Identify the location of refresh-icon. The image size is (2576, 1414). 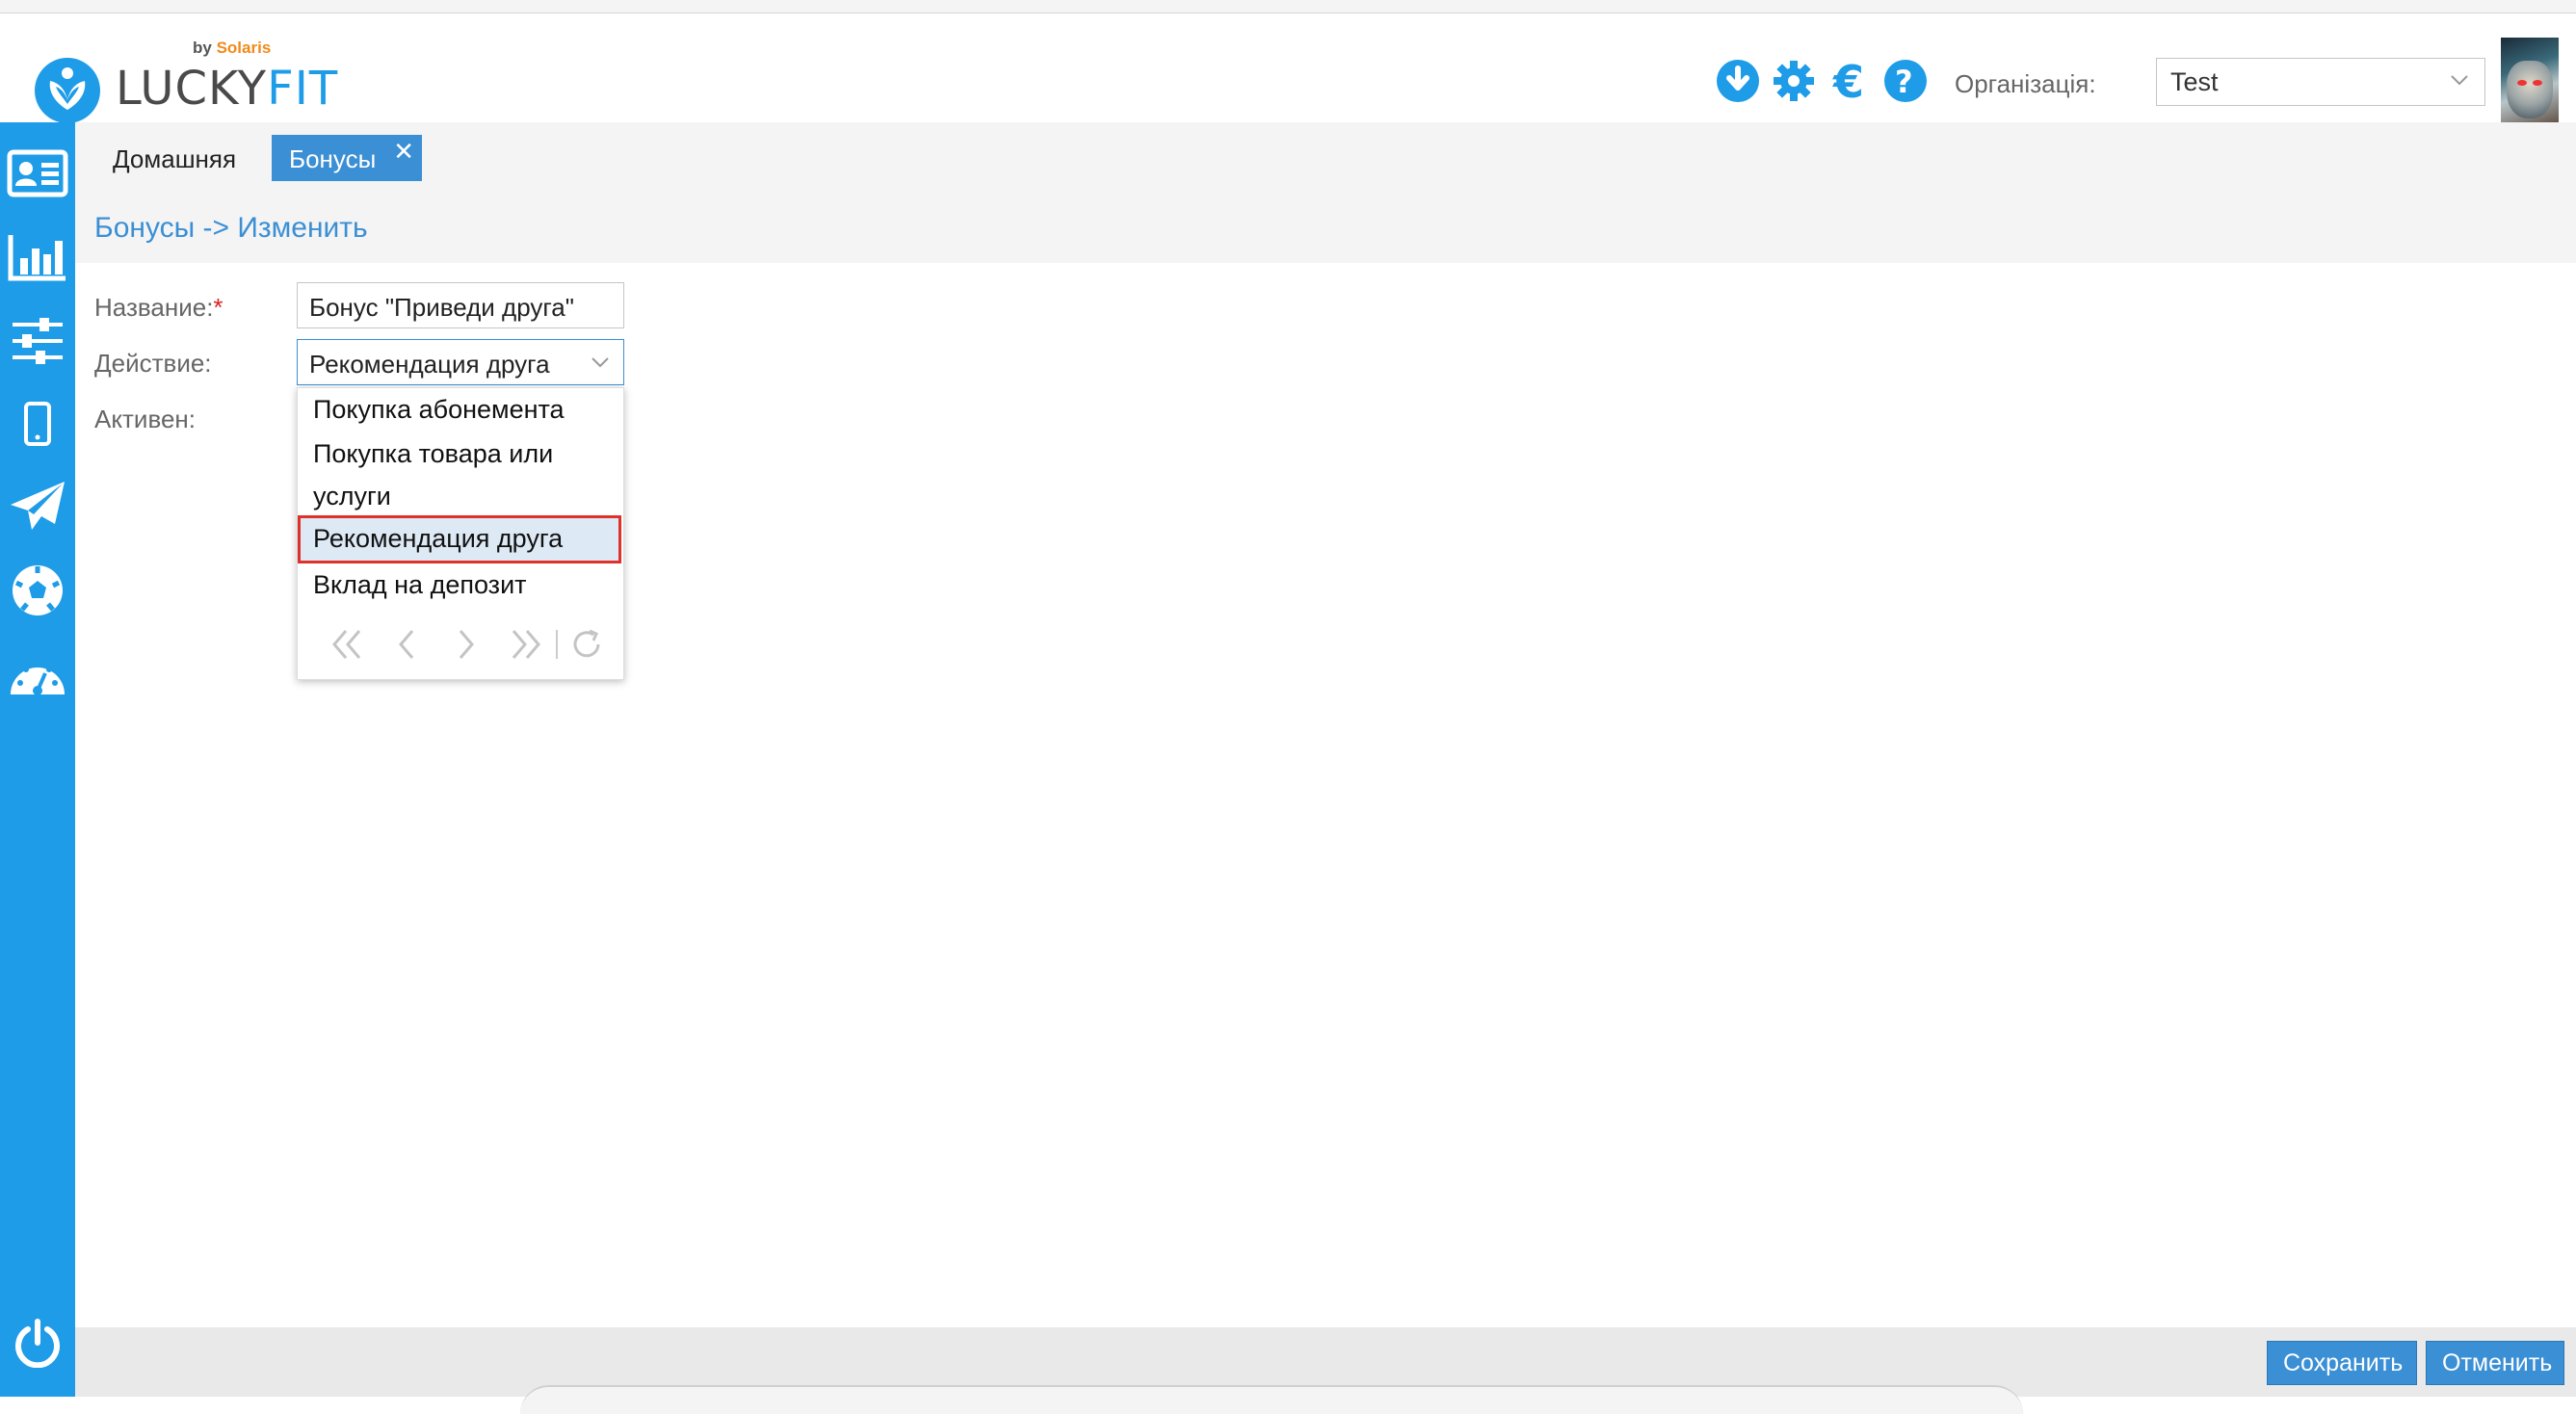
(586, 644).